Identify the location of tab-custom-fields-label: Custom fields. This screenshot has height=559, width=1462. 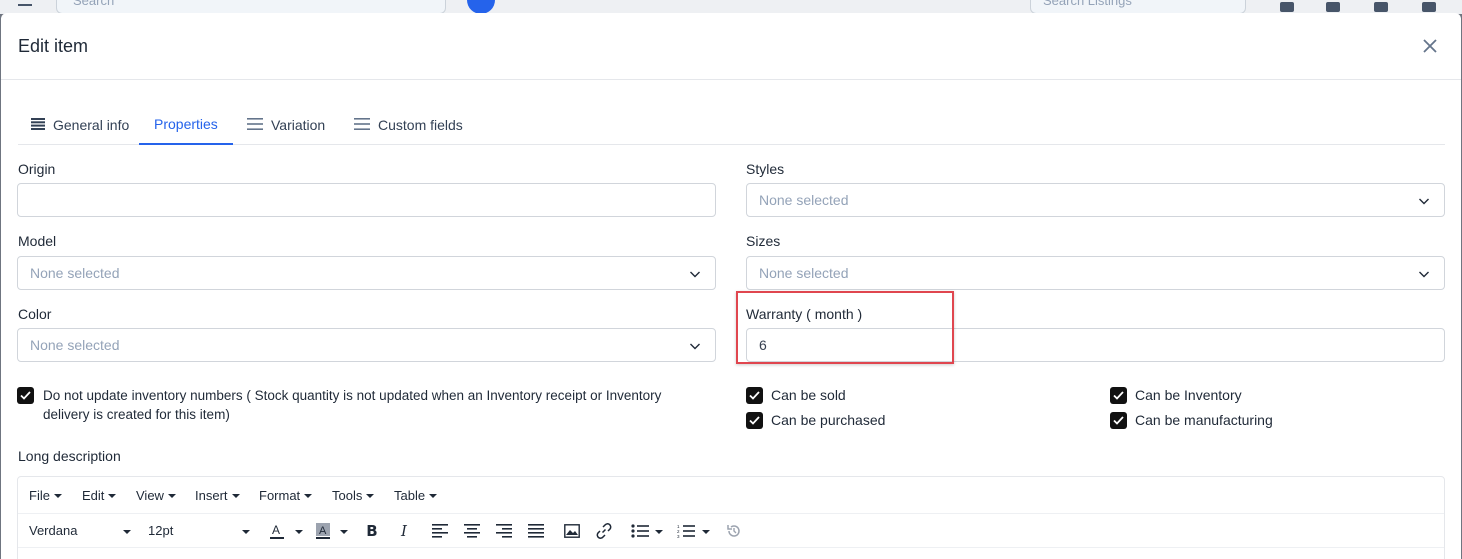
(420, 125).